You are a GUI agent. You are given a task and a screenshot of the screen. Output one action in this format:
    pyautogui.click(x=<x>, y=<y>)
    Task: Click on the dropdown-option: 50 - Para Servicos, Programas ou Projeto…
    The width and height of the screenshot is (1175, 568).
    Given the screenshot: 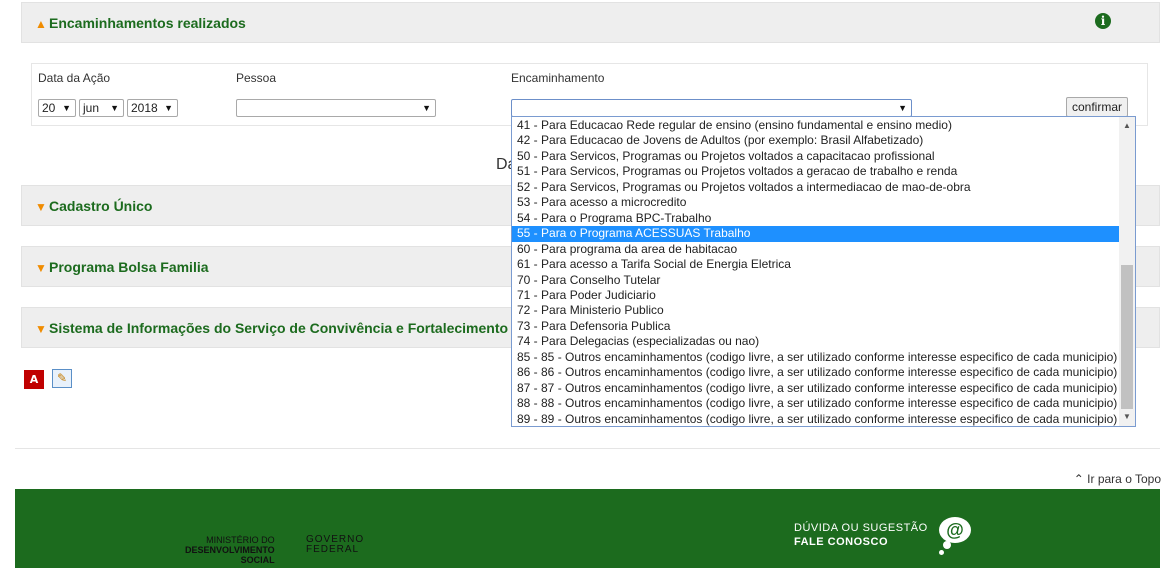 What is the action you would take?
    pyautogui.click(x=815, y=156)
    